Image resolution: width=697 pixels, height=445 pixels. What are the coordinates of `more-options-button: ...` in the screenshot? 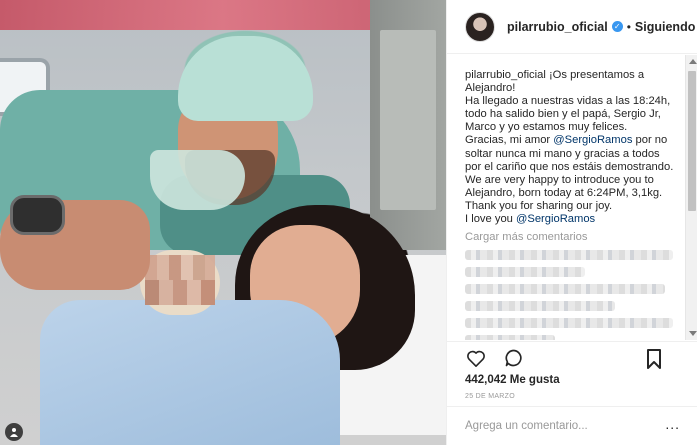 It's located at (672, 424).